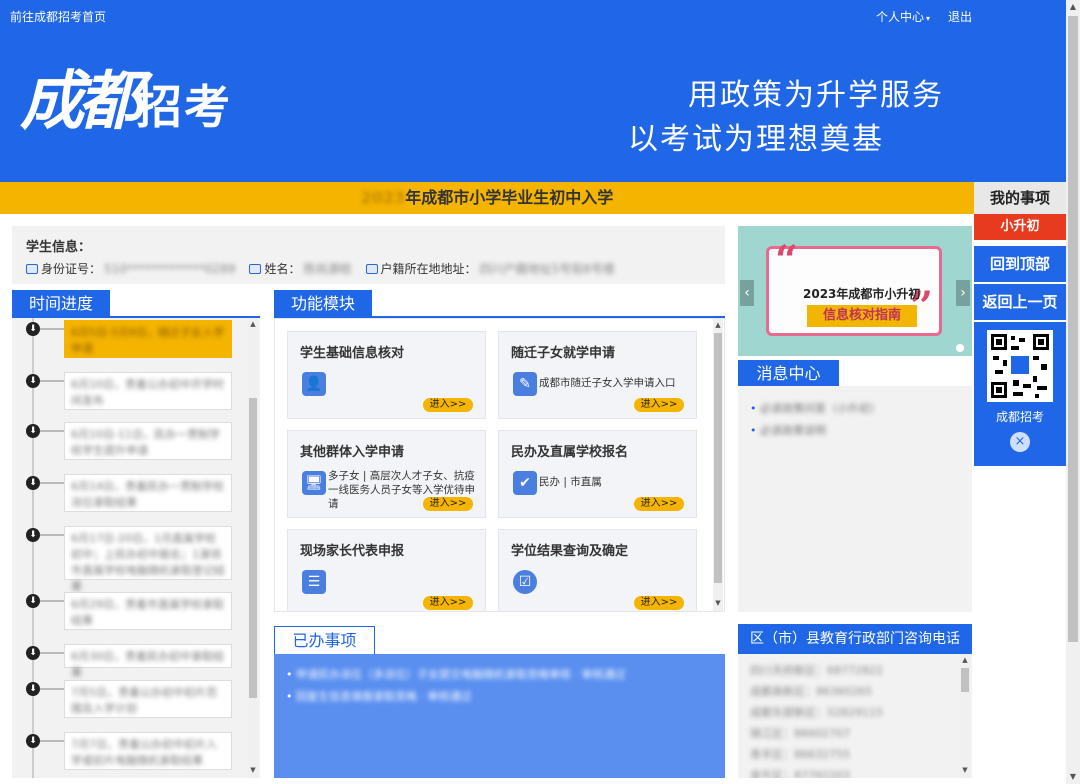  What do you see at coordinates (324, 640) in the screenshot?
I see `done-heading: 已办事项` at bounding box center [324, 640].